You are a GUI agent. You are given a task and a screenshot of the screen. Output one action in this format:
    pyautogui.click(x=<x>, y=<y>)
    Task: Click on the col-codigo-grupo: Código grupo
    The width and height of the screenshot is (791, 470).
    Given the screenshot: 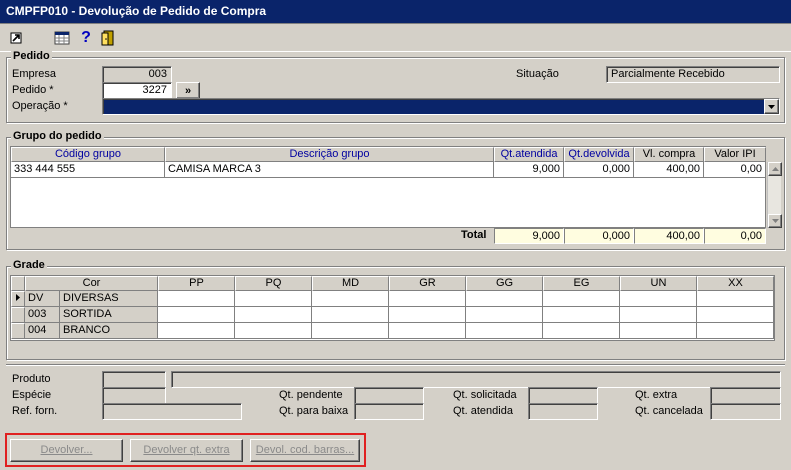 What is the action you would take?
    pyautogui.click(x=88, y=154)
    